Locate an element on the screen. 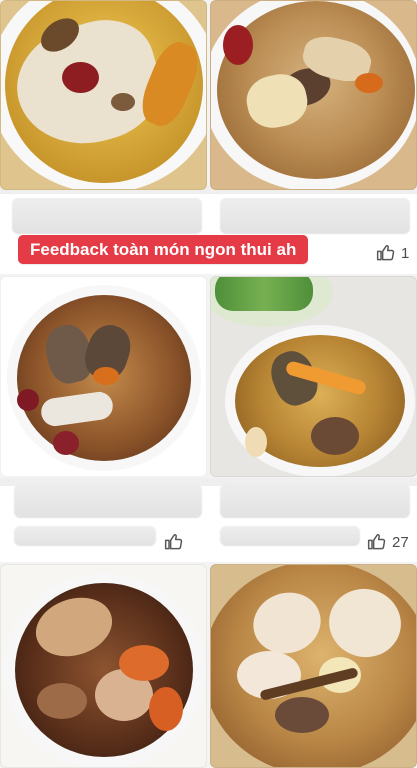 This screenshot has height=768, width=417. like-count-top: 1 is located at coordinates (392, 253).